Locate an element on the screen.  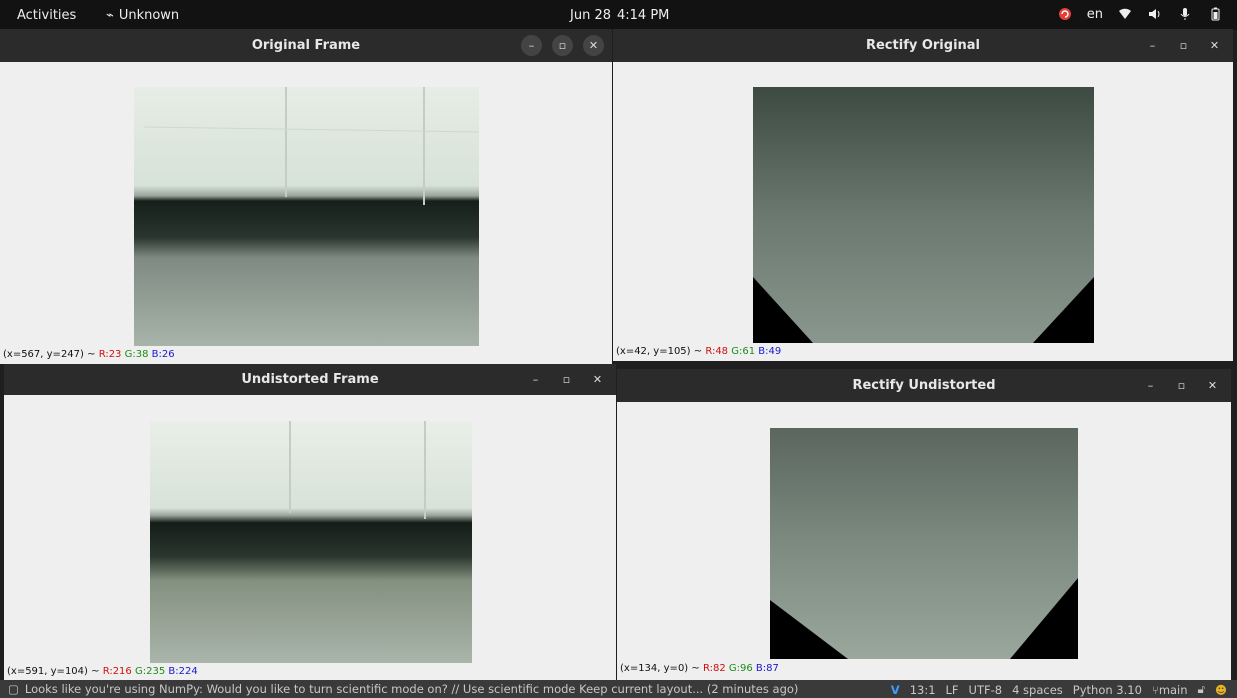
python-interpreter: Python 3.10 is located at coordinates (1107, 690).